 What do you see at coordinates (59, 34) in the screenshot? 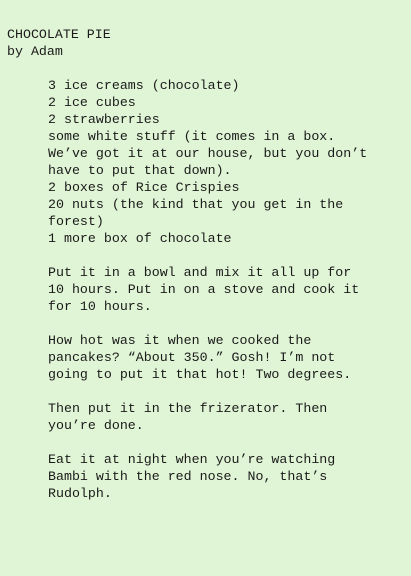
I see `recipe-title: CHOCOLATE PIE` at bounding box center [59, 34].